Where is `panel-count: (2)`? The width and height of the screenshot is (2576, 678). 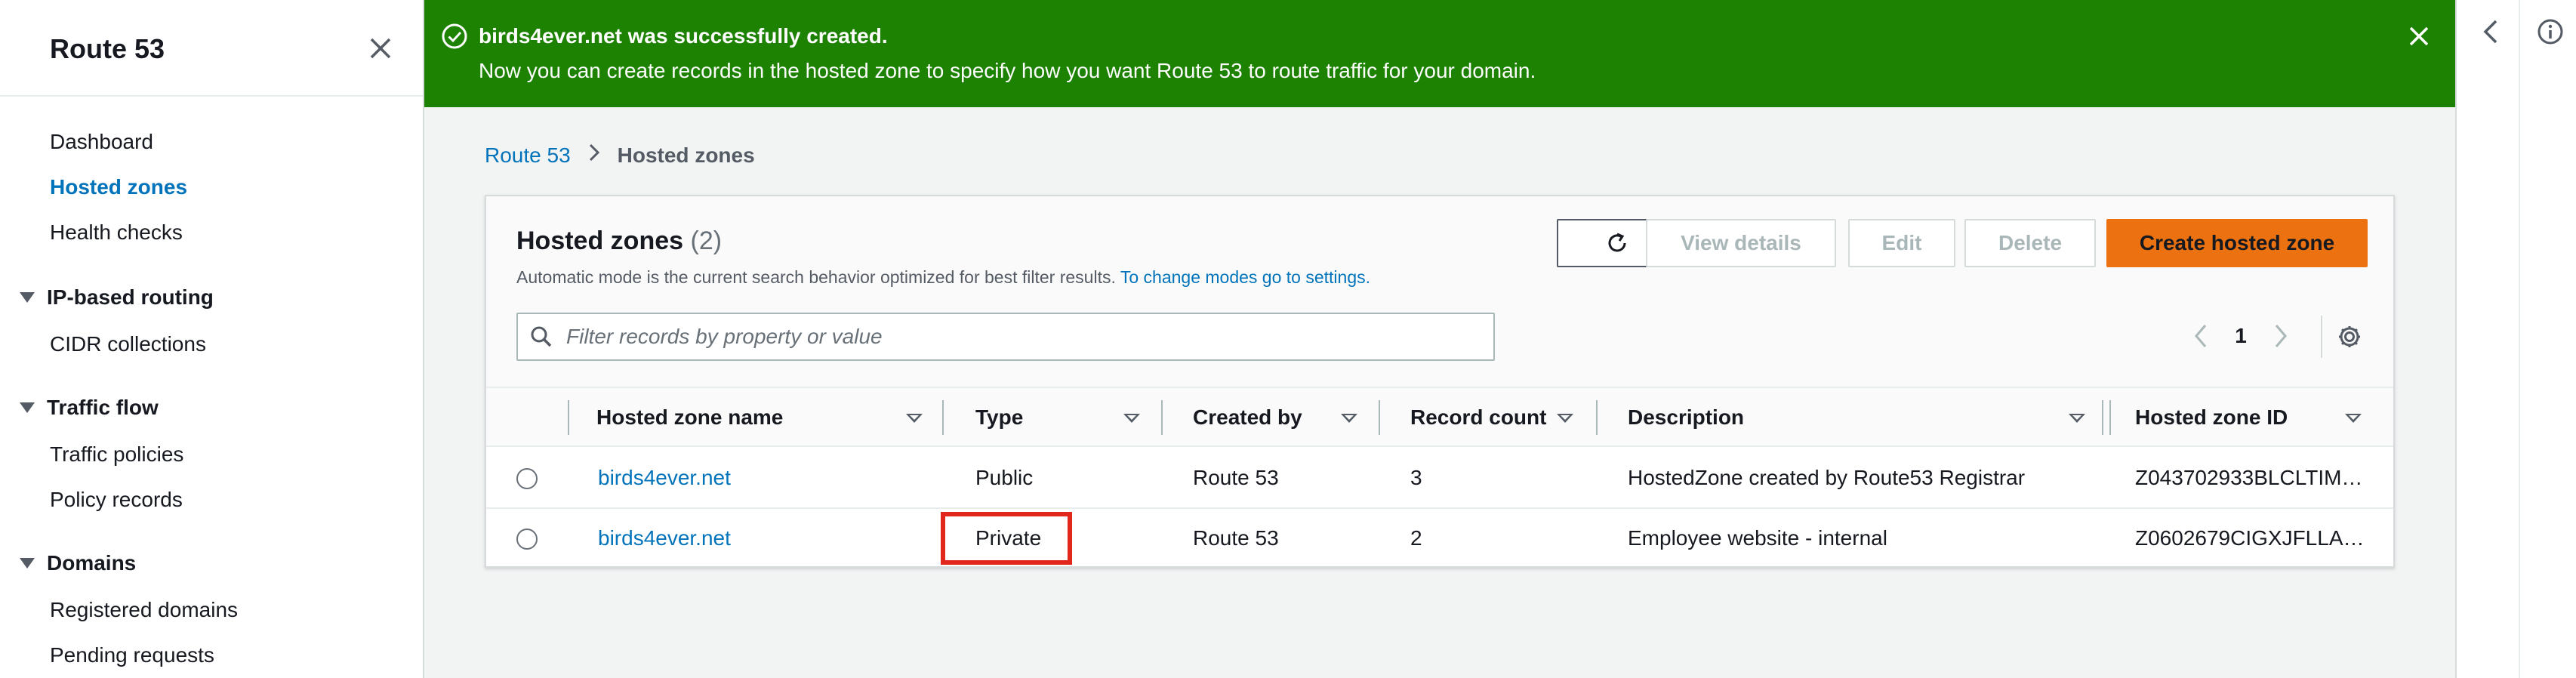
panel-count: (2) is located at coordinates (706, 241).